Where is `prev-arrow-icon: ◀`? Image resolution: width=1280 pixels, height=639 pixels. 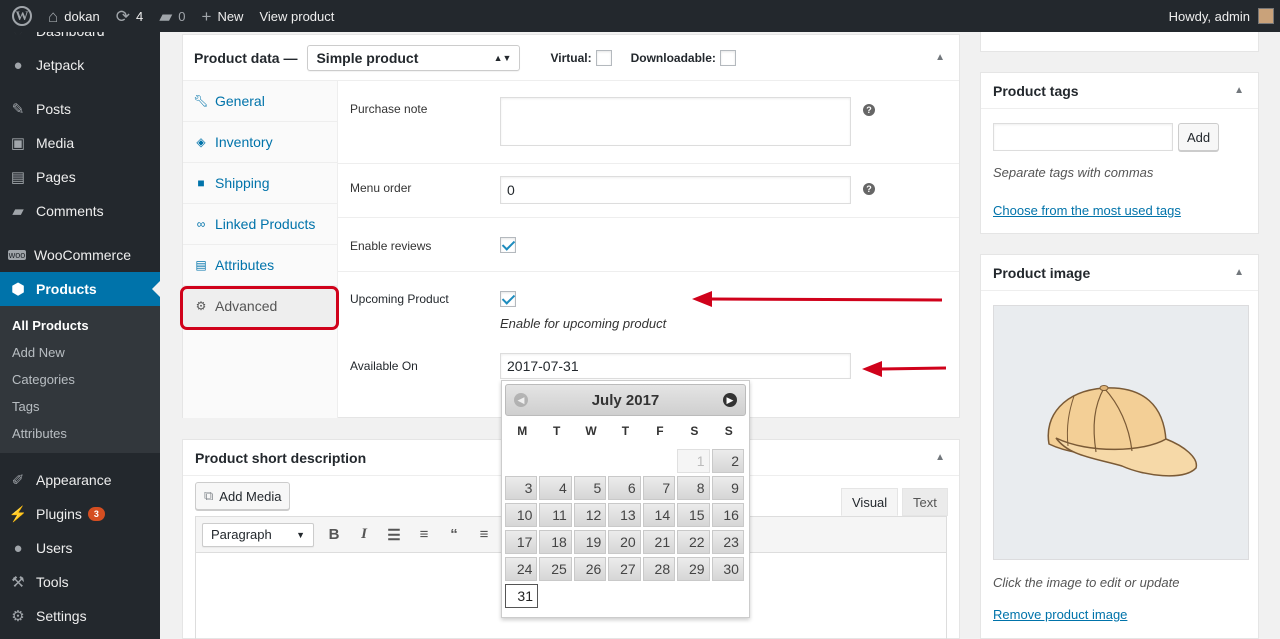
prev-arrow-icon: ◀ is located at coordinates (521, 400).